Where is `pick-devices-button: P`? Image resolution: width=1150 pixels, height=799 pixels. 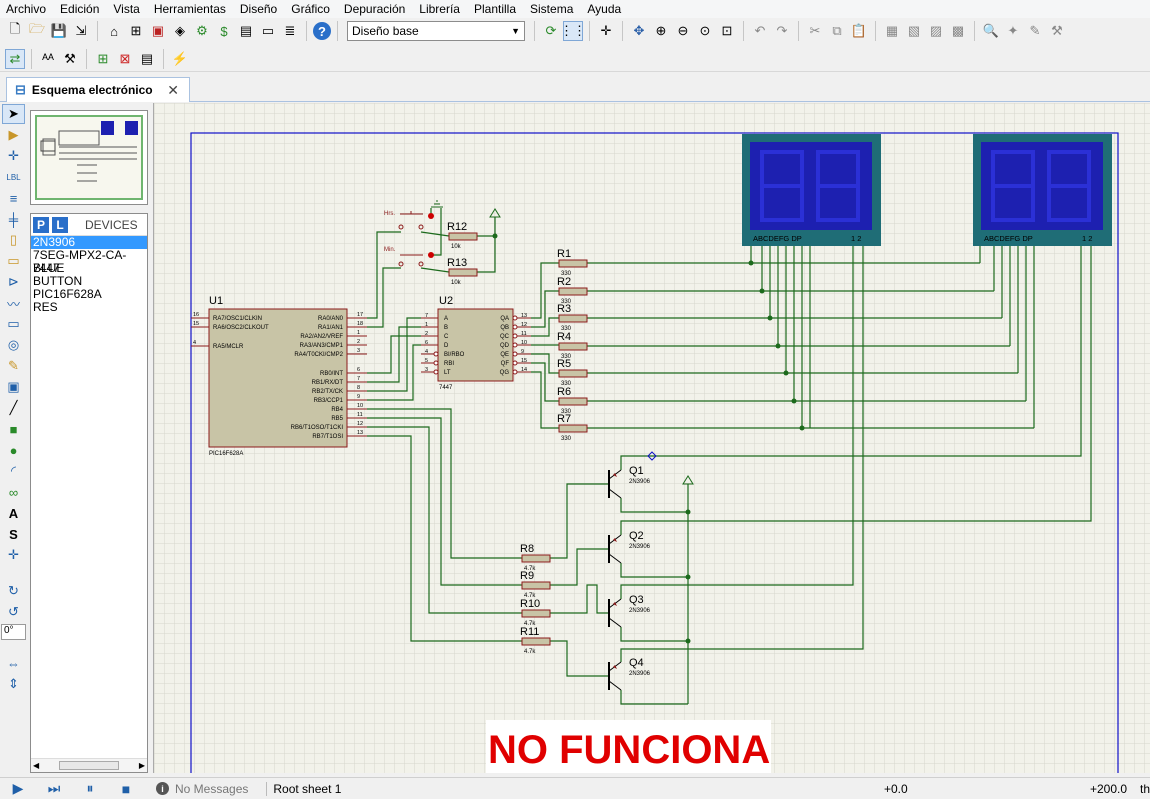
pick-devices-button: P is located at coordinates (41, 224).